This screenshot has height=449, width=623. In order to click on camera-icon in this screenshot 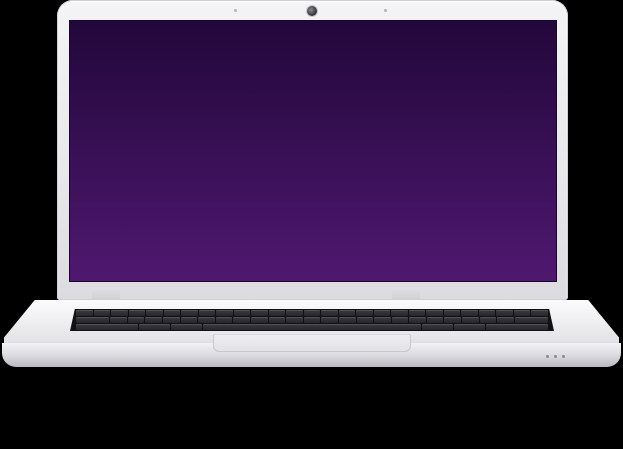, I will do `click(312, 11)`.